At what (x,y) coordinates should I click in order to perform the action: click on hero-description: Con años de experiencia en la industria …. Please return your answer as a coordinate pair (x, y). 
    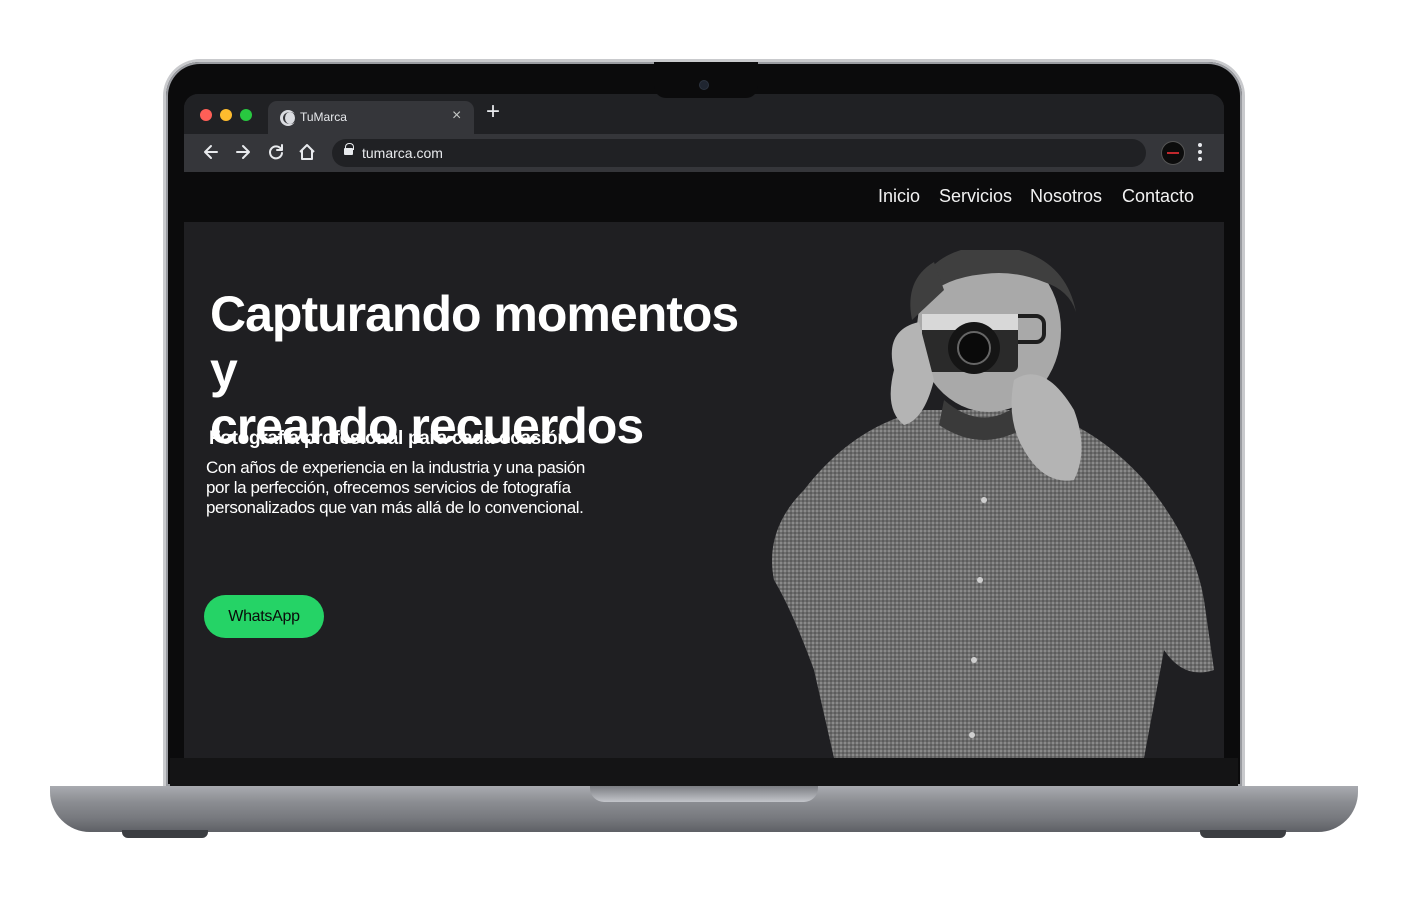
    Looking at the image, I should click on (395, 487).